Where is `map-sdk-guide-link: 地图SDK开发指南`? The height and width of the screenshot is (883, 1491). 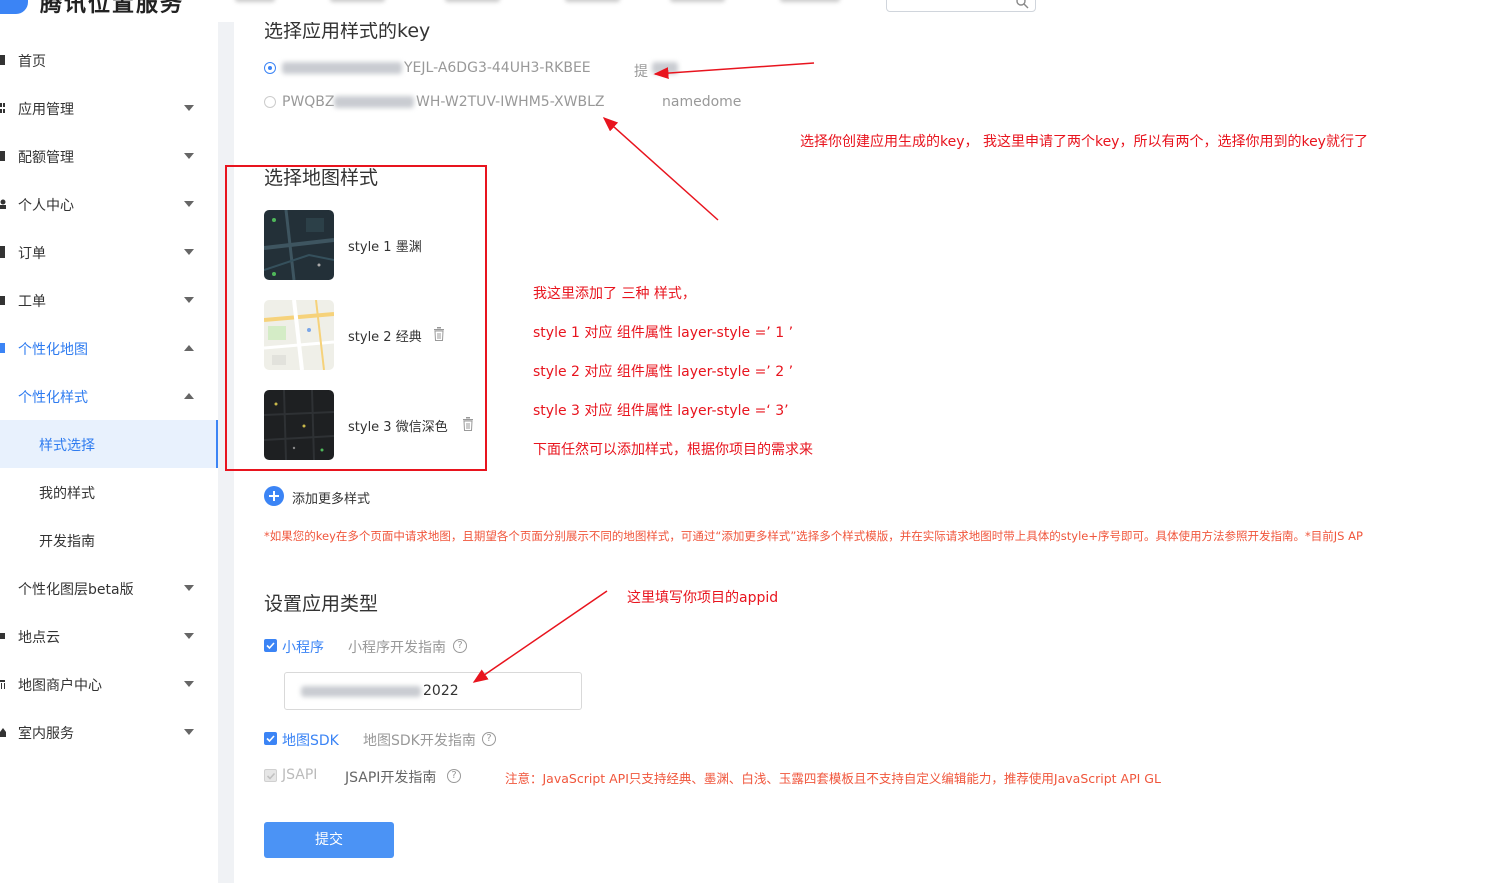 map-sdk-guide-link: 地图SDK开发指南 is located at coordinates (419, 740).